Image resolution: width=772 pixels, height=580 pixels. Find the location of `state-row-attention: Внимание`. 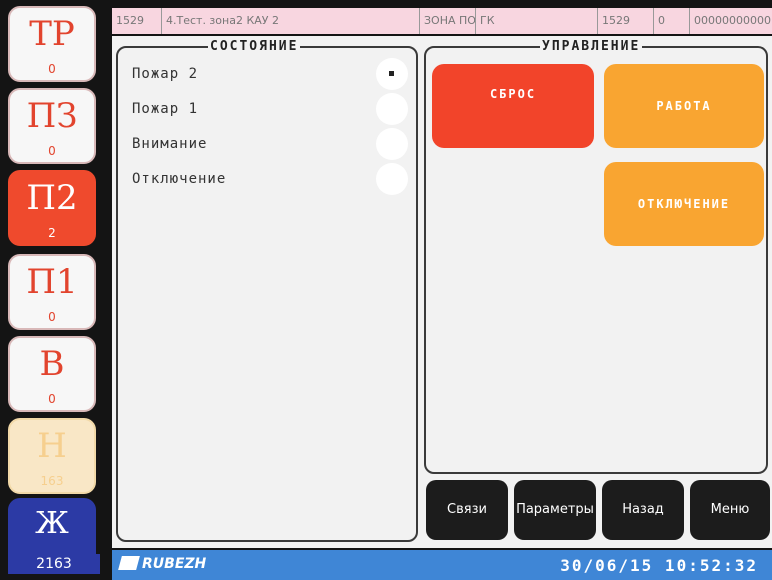

state-row-attention: Внимание is located at coordinates (170, 144).